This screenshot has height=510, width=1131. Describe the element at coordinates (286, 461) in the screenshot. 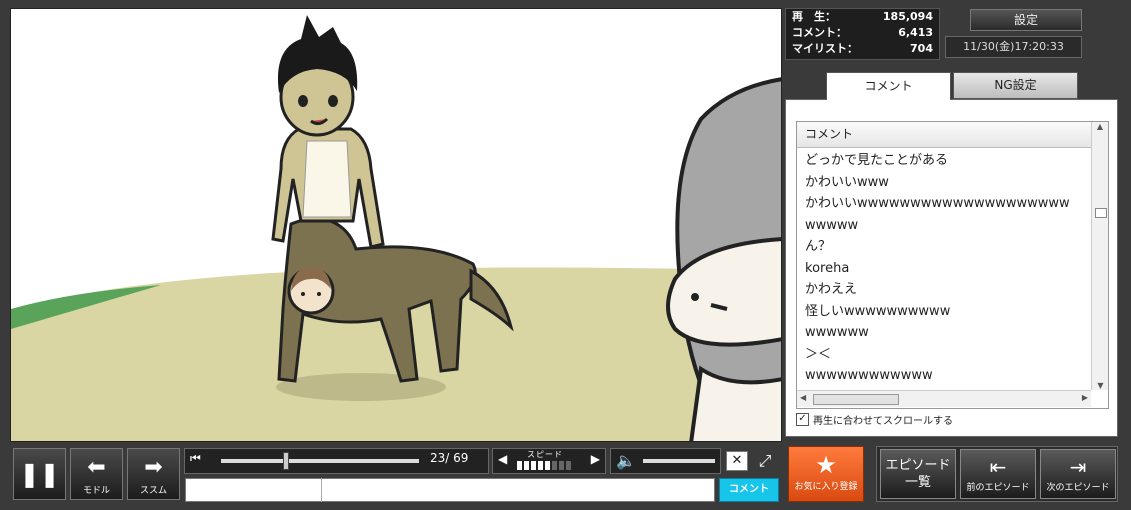

I see `seek-handle` at that location.